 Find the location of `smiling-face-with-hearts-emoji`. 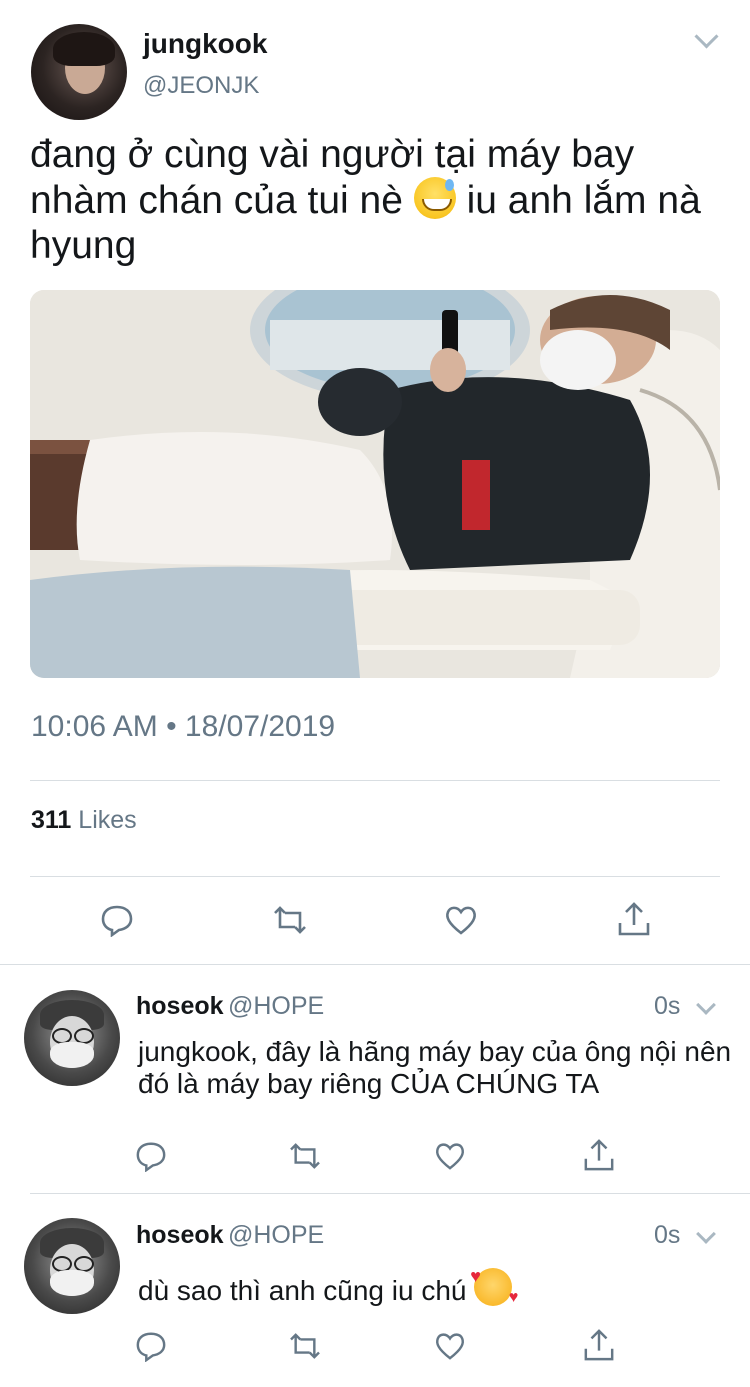

smiling-face-with-hearts-emoji is located at coordinates (494, 1287).